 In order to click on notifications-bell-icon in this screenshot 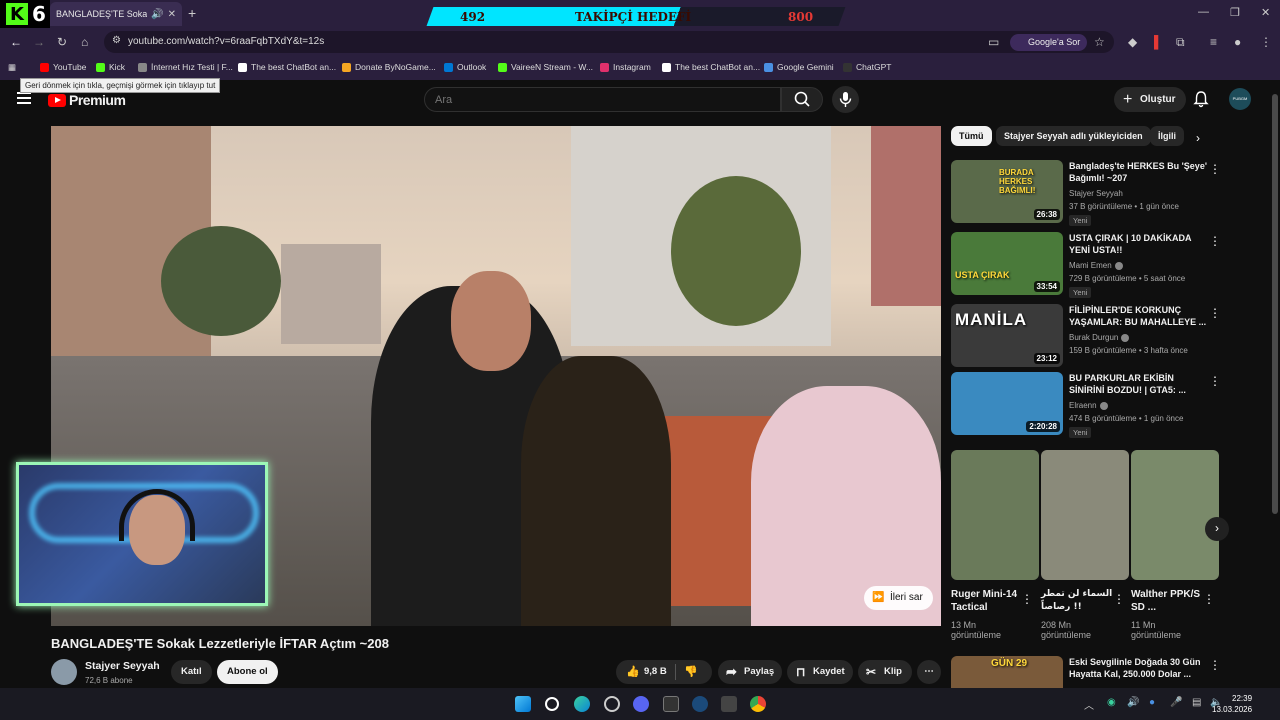, I will do `click(1201, 99)`.